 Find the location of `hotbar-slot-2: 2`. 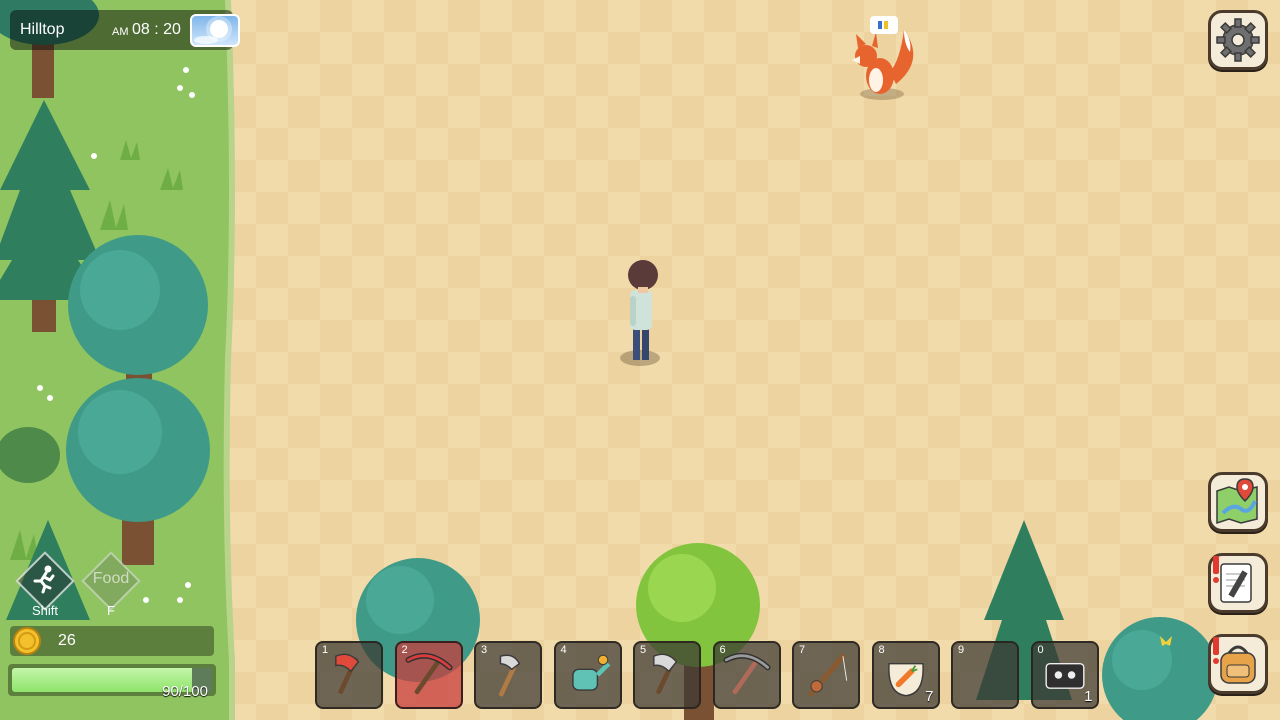

hotbar-slot-2: 2 is located at coordinates (428, 675).